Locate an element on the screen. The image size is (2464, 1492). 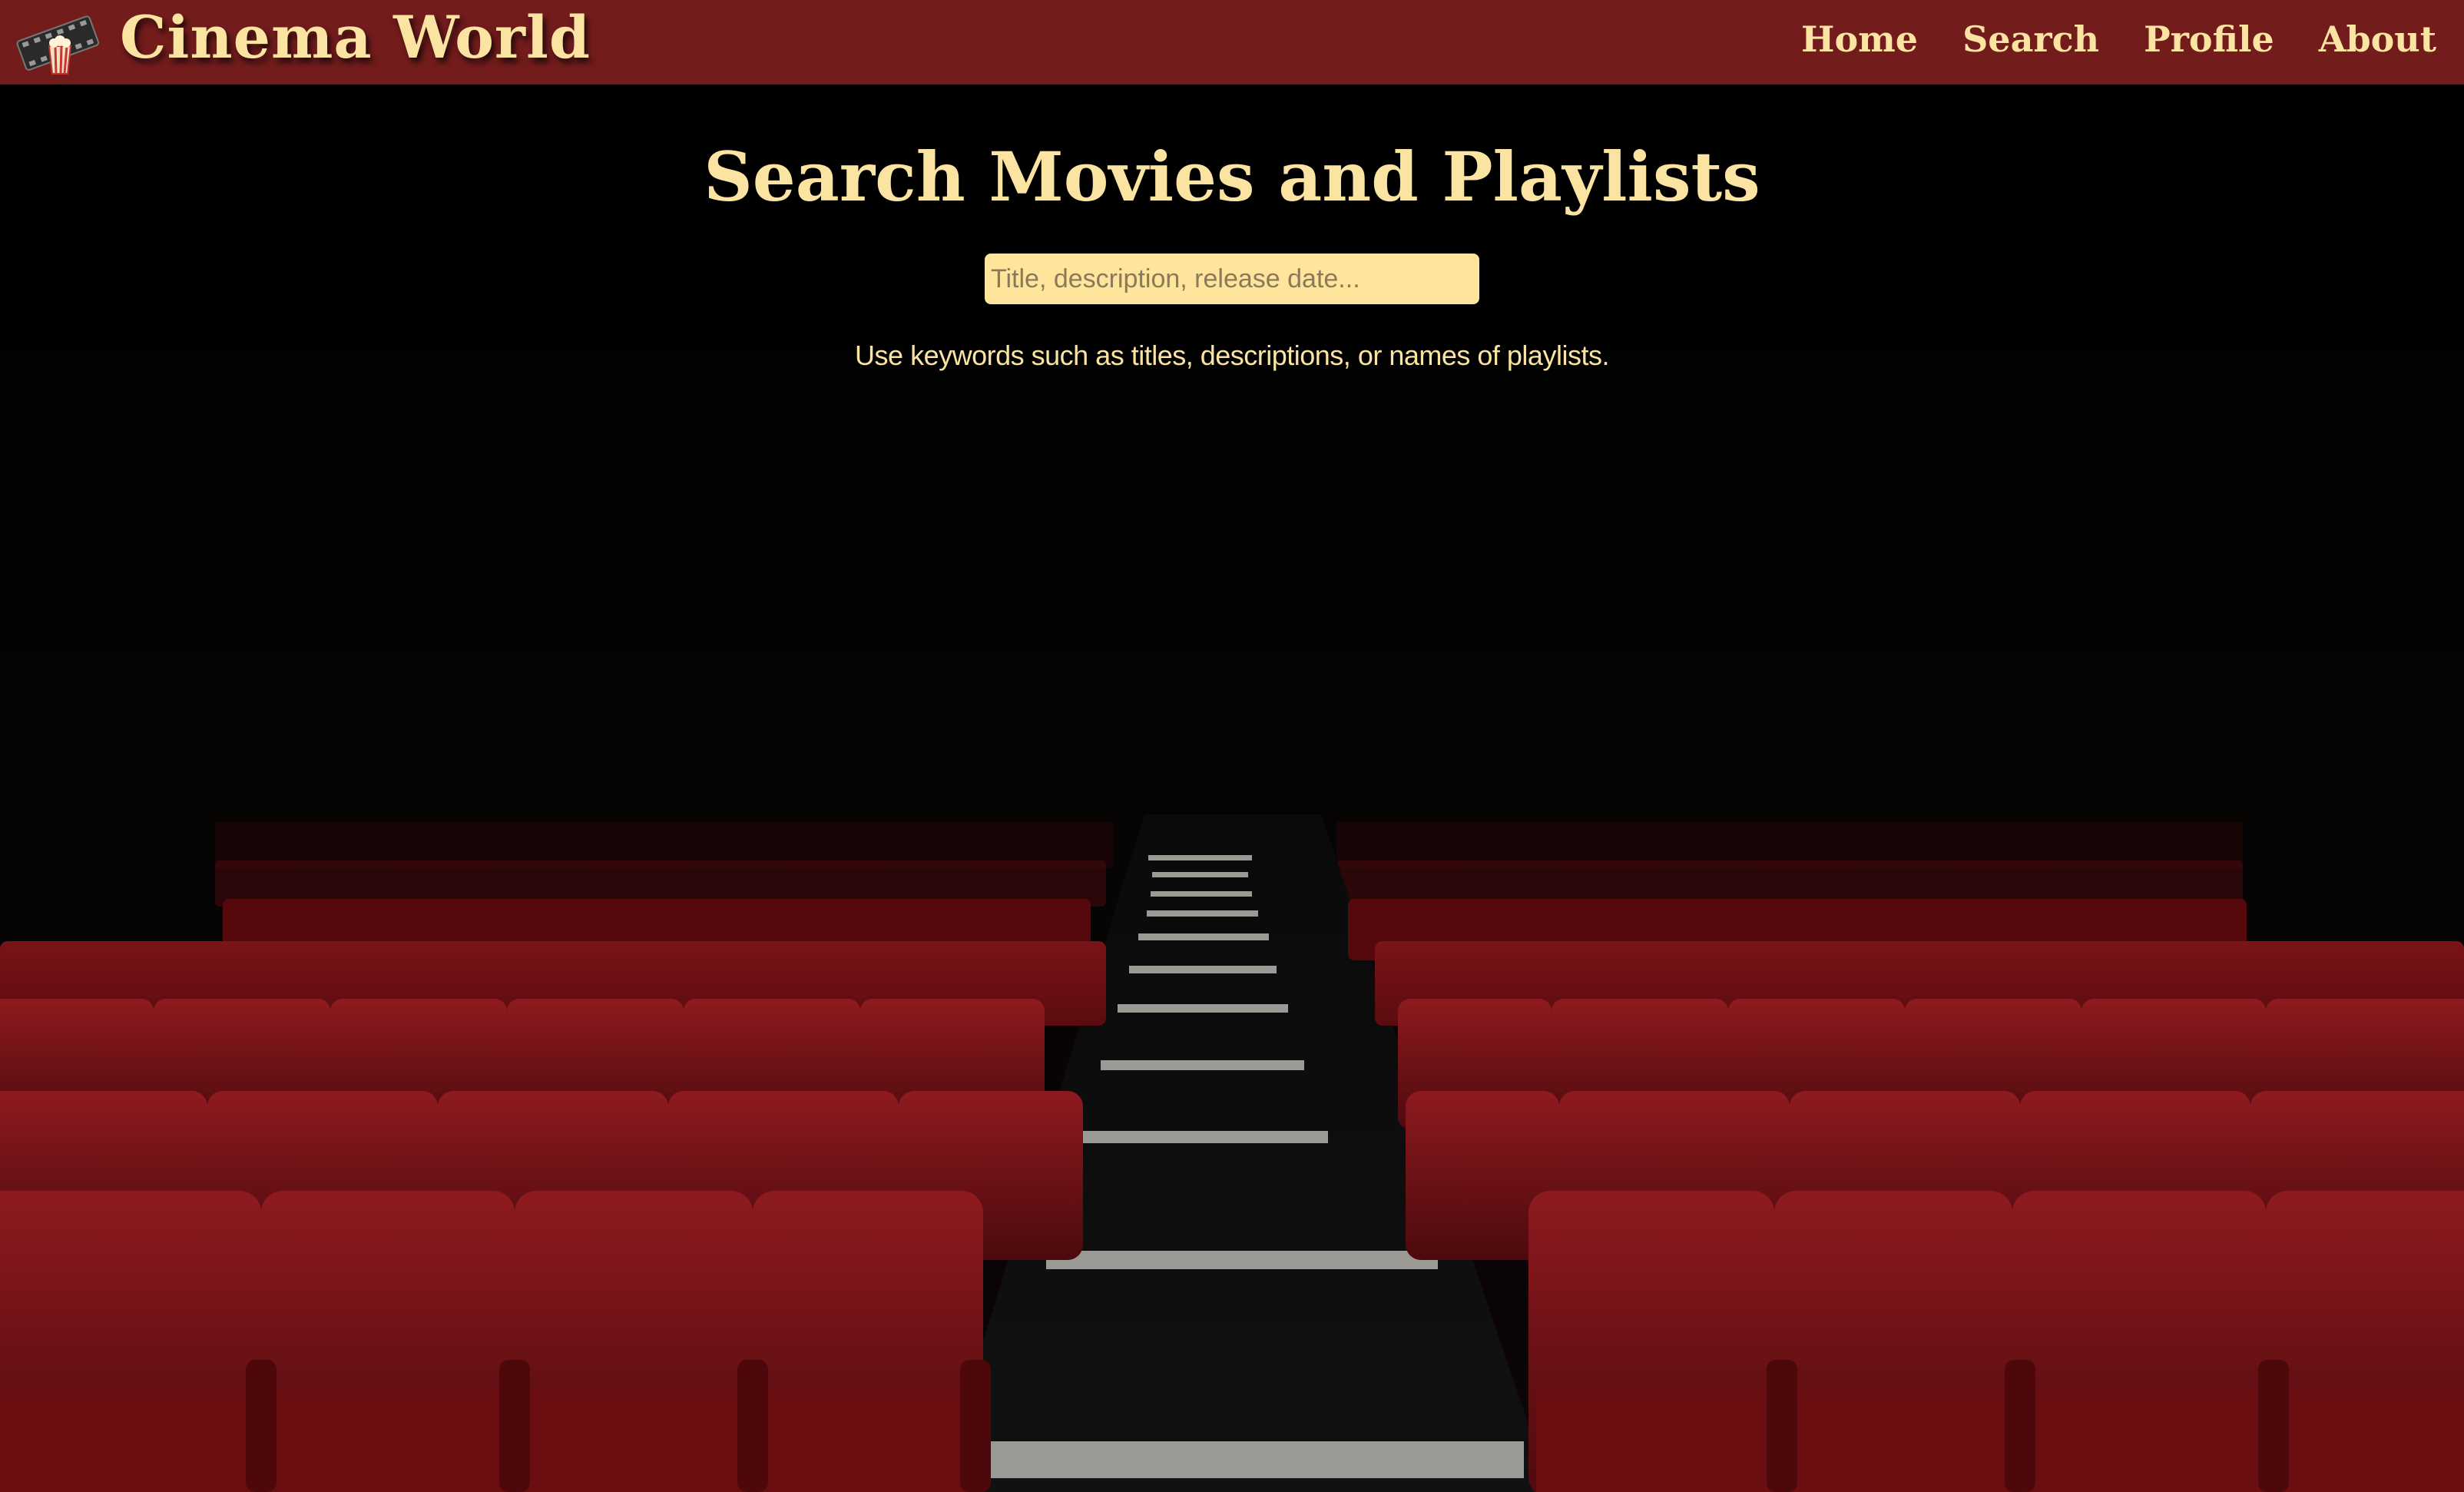
nav-profile-link: Profile is located at coordinates (2209, 39).